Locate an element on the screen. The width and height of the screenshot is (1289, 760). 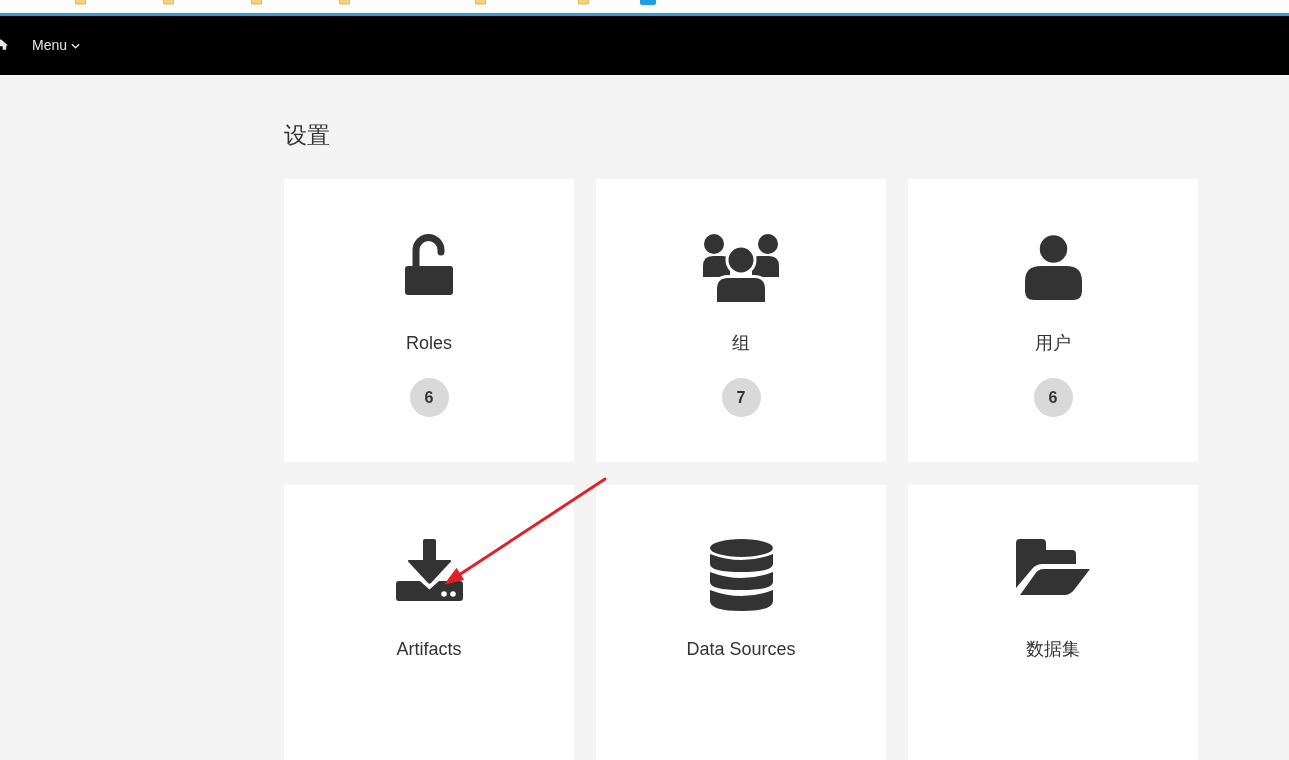
bookmark-icon is located at coordinates (648, 2).